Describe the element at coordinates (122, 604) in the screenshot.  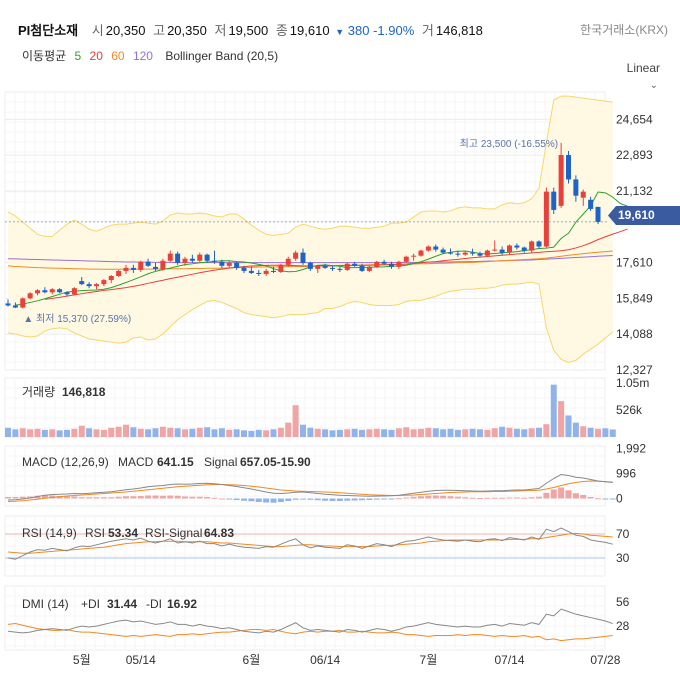
I see `dmi-plus-value: 31.44` at that location.